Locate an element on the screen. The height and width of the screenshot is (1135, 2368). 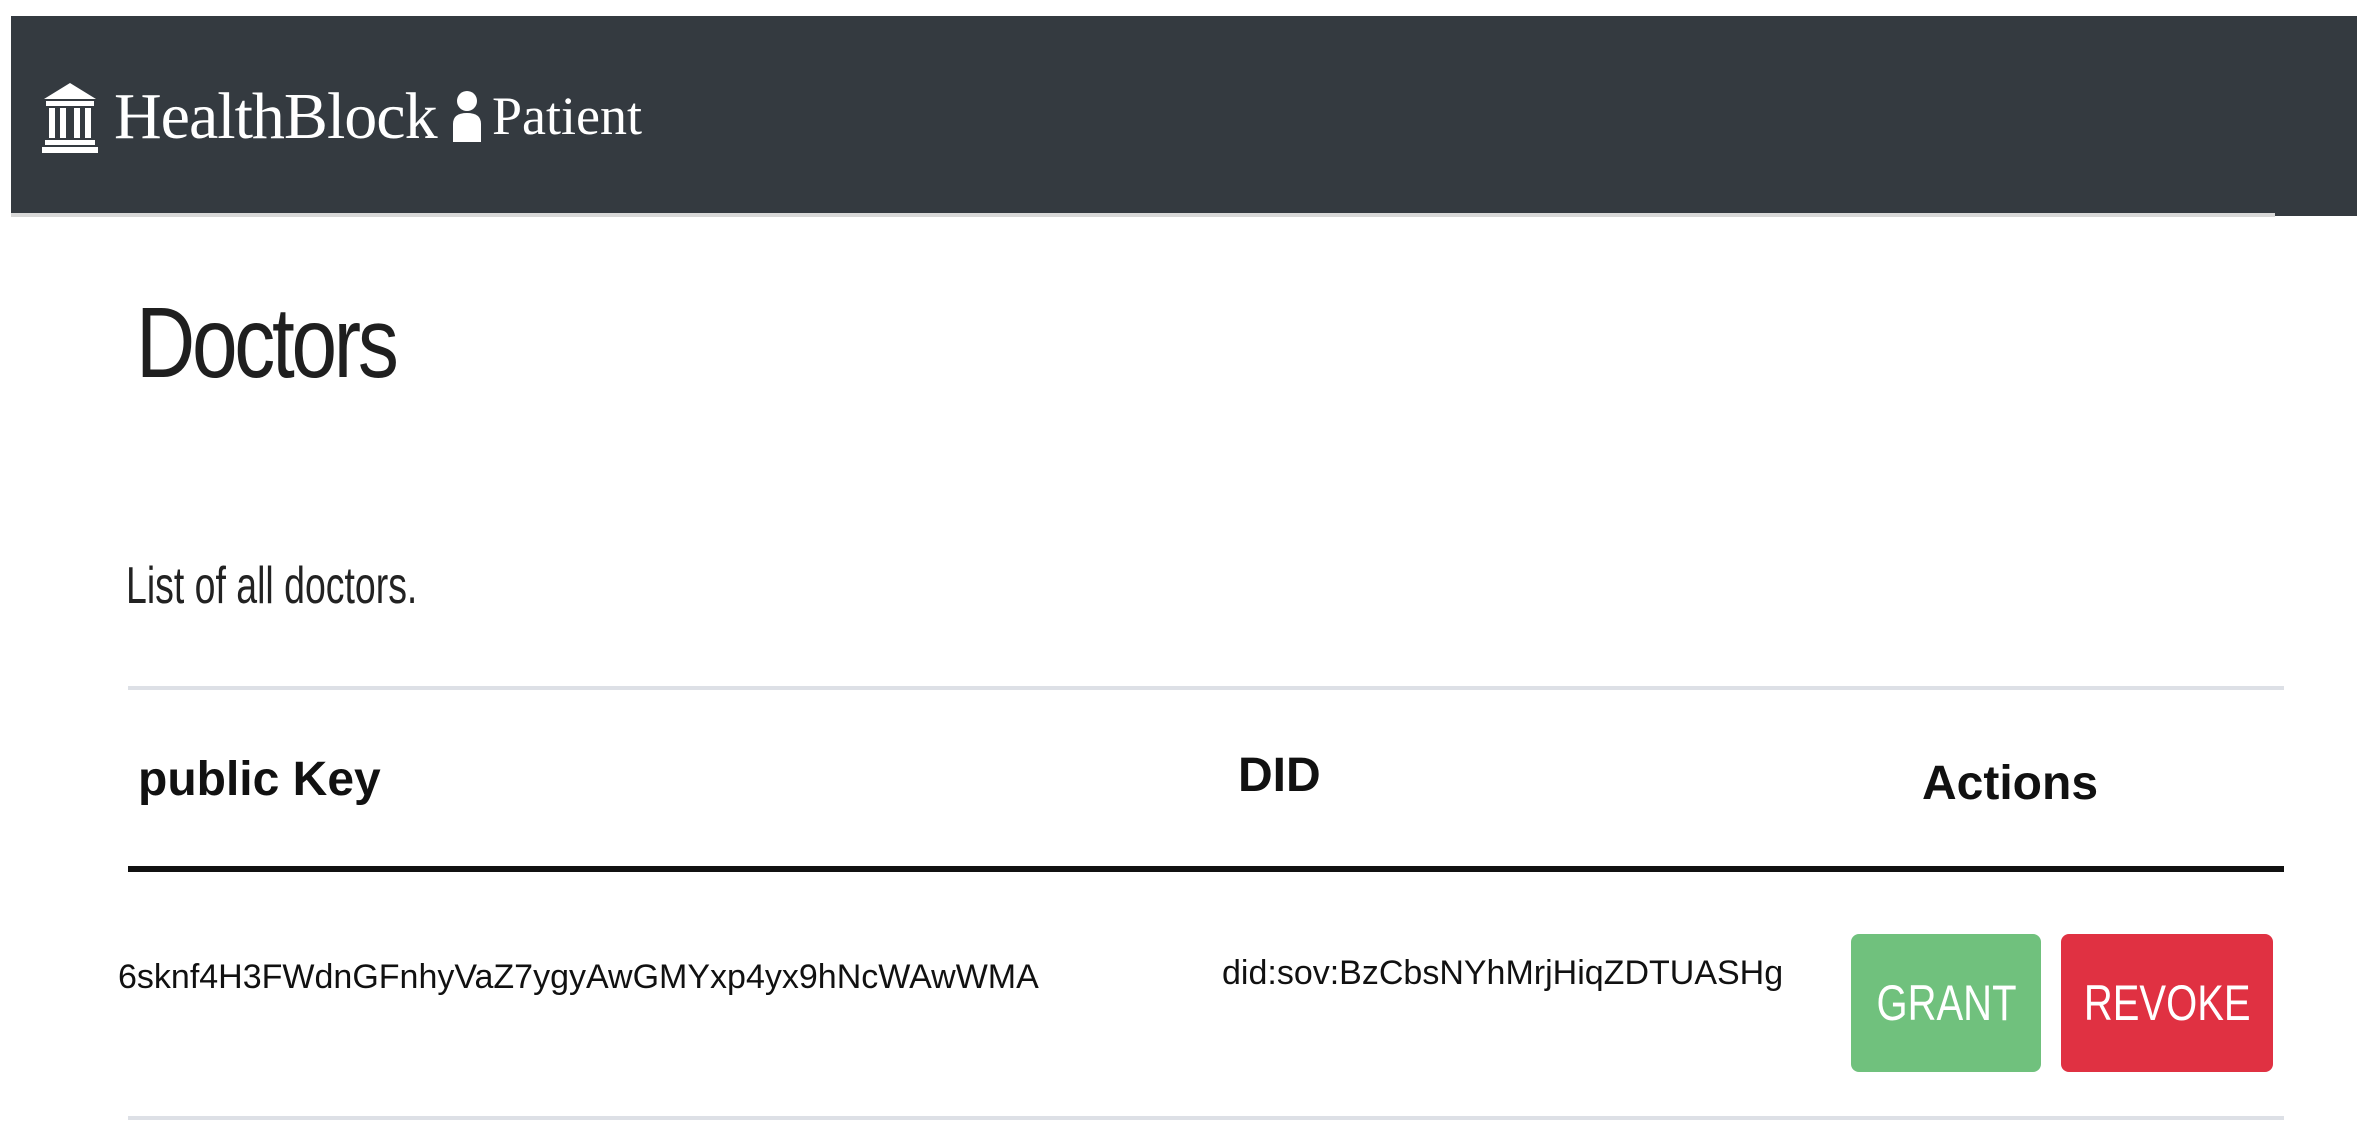
brand-link: HealthBlock is located at coordinates (240, 117).